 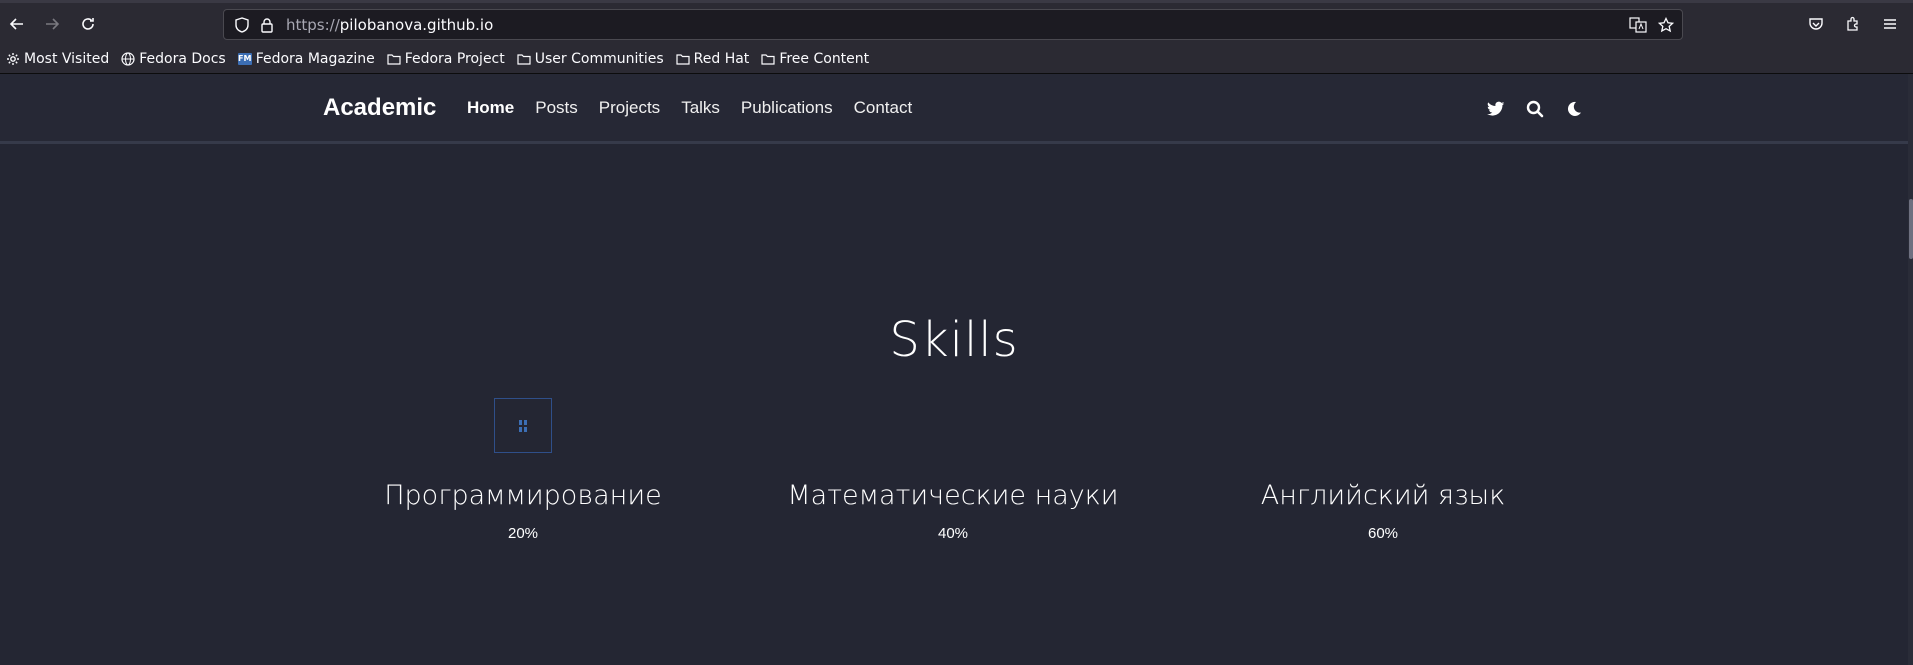 I want to click on page-scrollbar, so click(x=1910, y=369).